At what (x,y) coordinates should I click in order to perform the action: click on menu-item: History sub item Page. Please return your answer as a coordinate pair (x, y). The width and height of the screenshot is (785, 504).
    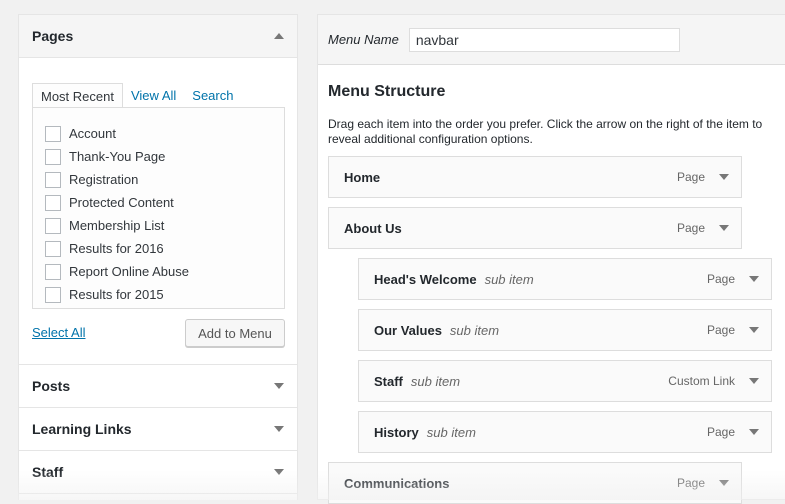
    Looking at the image, I should click on (565, 432).